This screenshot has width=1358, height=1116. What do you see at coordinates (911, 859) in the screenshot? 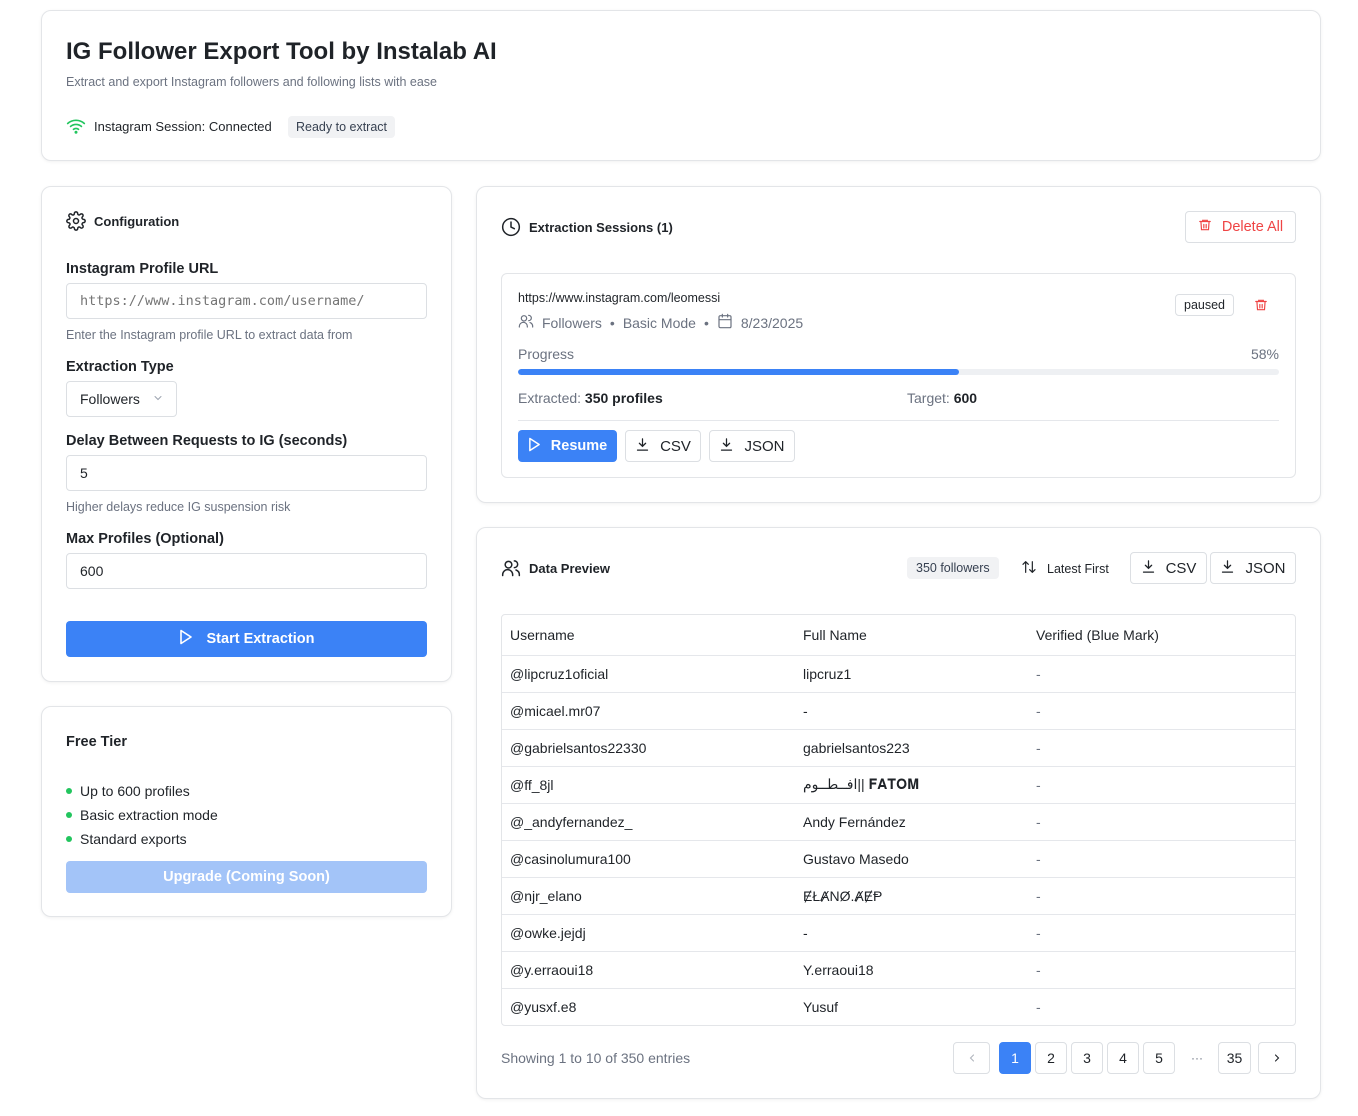
I see `cell-full-name: Gustavo Masedo` at bounding box center [911, 859].